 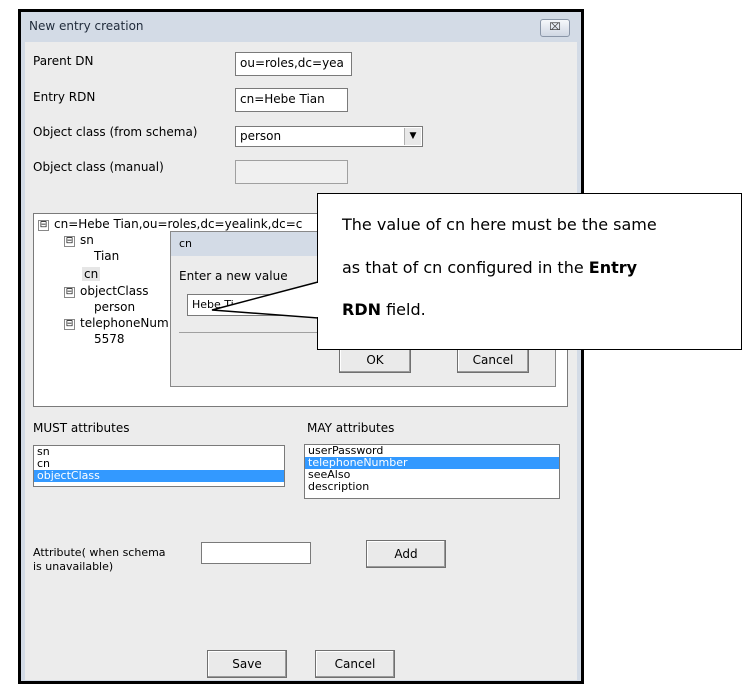 What do you see at coordinates (91, 274) in the screenshot?
I see `tree-node-cn: cn` at bounding box center [91, 274].